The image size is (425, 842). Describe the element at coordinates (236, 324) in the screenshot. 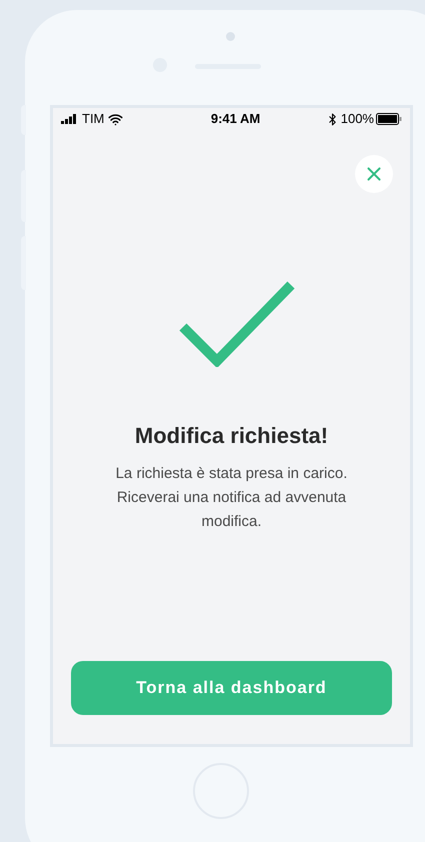

I see `checkmark-icon` at that location.